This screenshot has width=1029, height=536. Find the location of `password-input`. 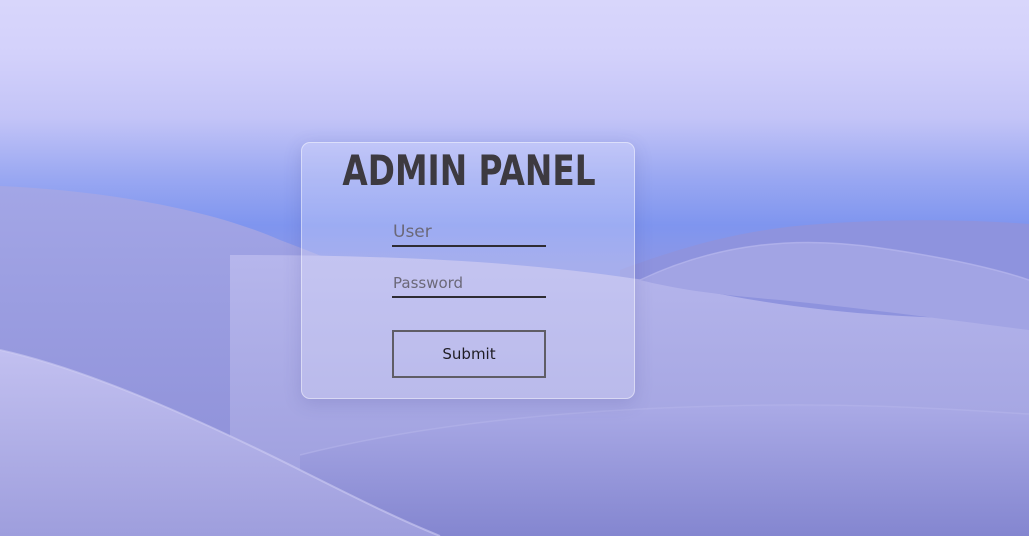

password-input is located at coordinates (469, 284).